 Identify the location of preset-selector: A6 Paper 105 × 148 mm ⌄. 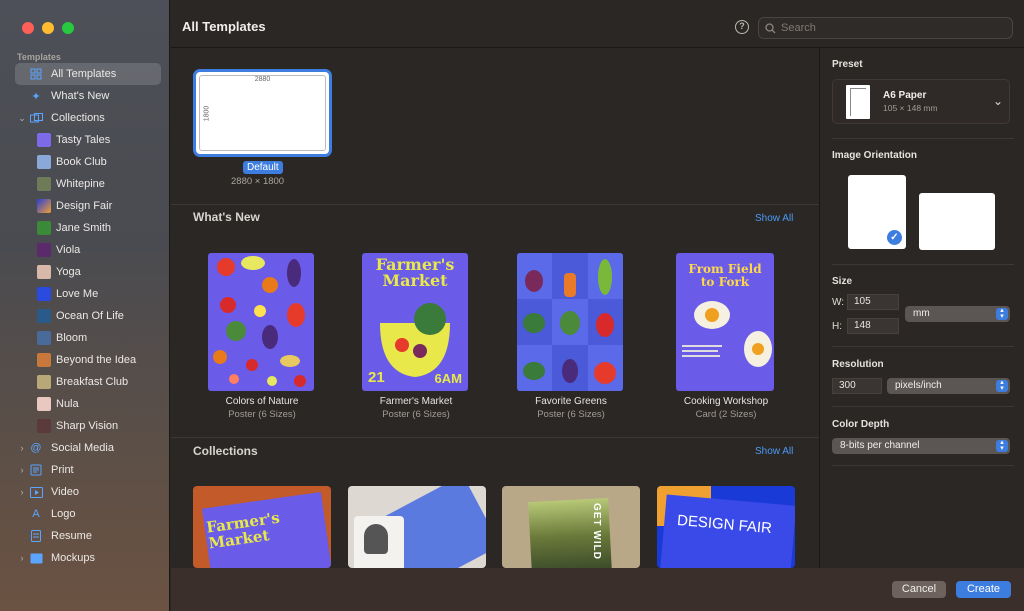
(921, 101).